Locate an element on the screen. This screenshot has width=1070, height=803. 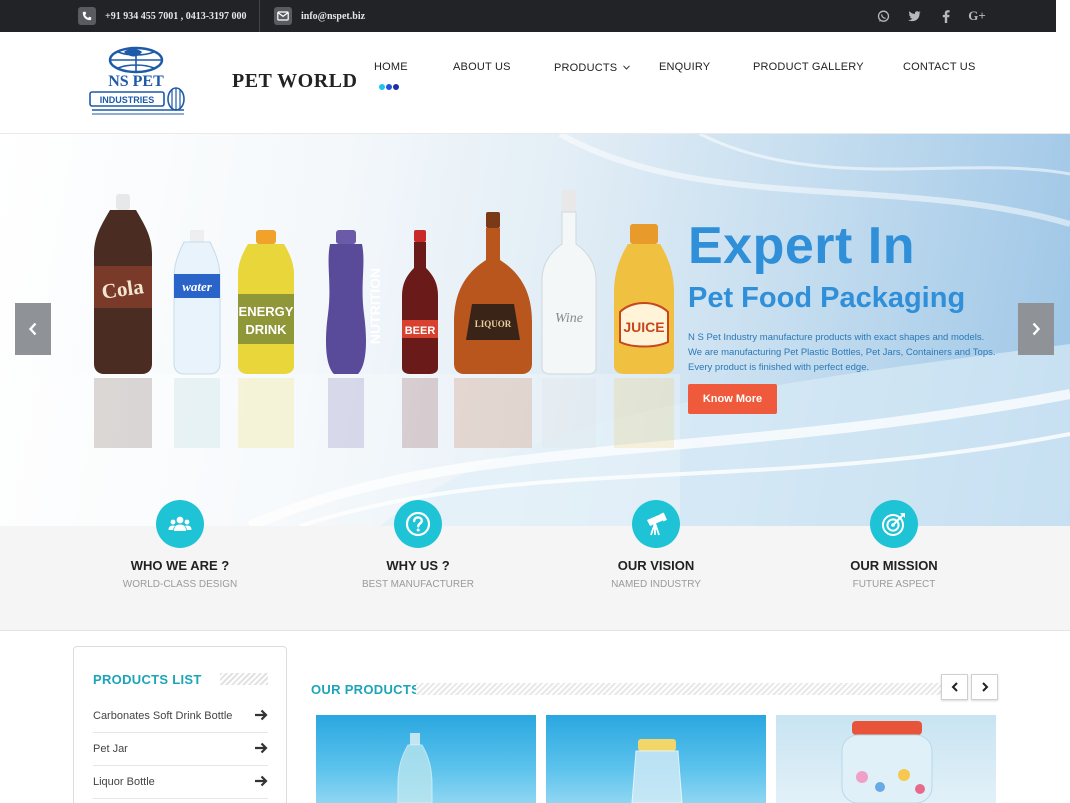
printed-jar-image is located at coordinates (887, 762).